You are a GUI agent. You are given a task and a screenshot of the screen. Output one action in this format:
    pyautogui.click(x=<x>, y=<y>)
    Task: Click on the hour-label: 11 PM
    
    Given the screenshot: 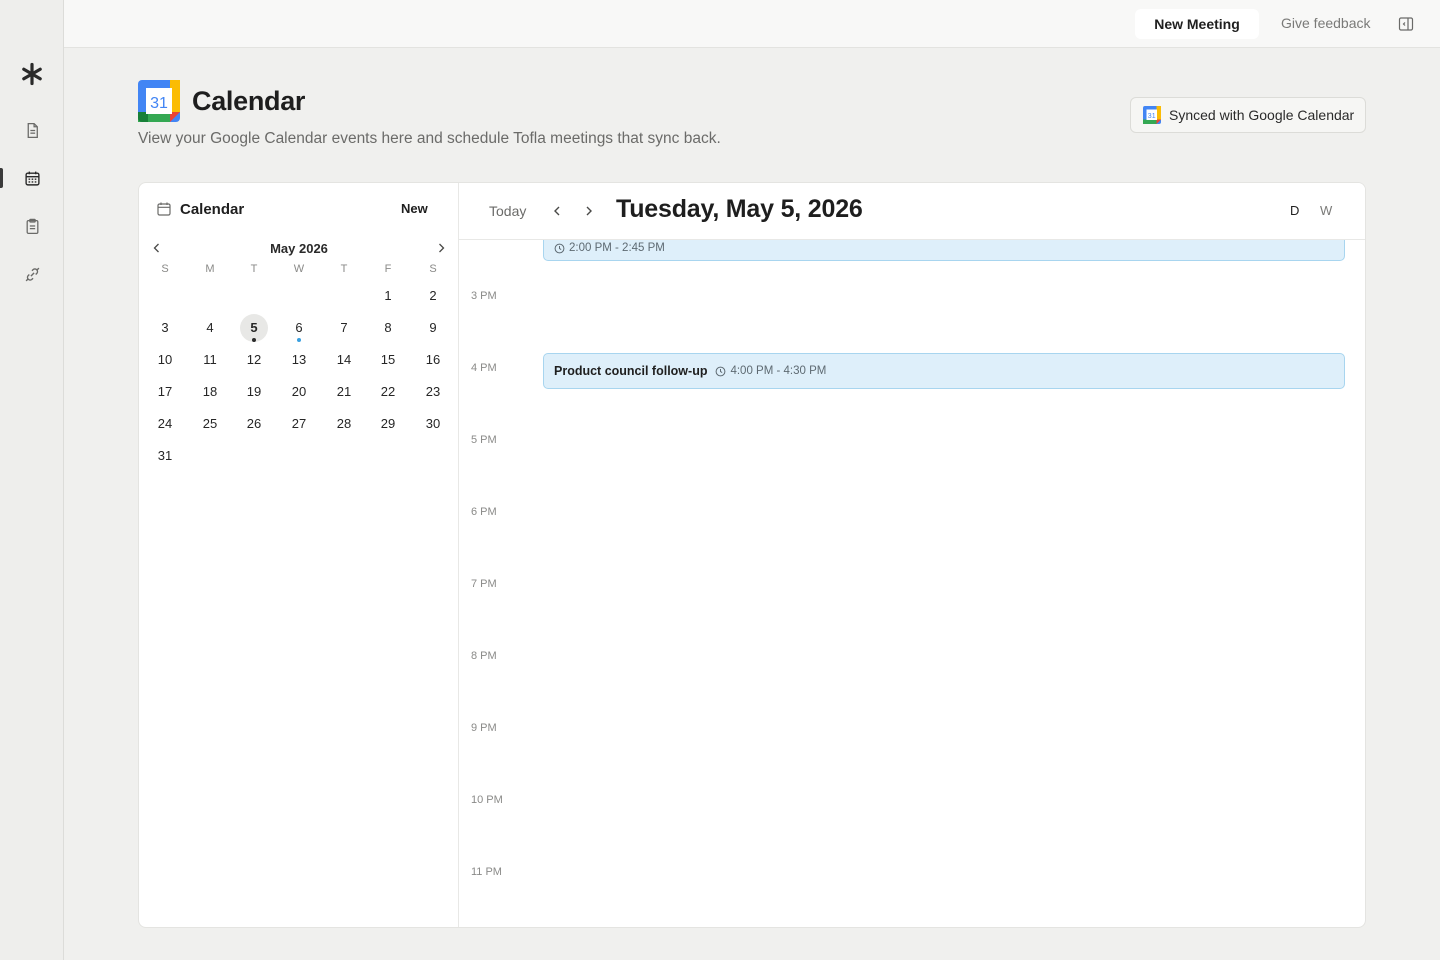 What is the action you would take?
    pyautogui.click(x=486, y=872)
    